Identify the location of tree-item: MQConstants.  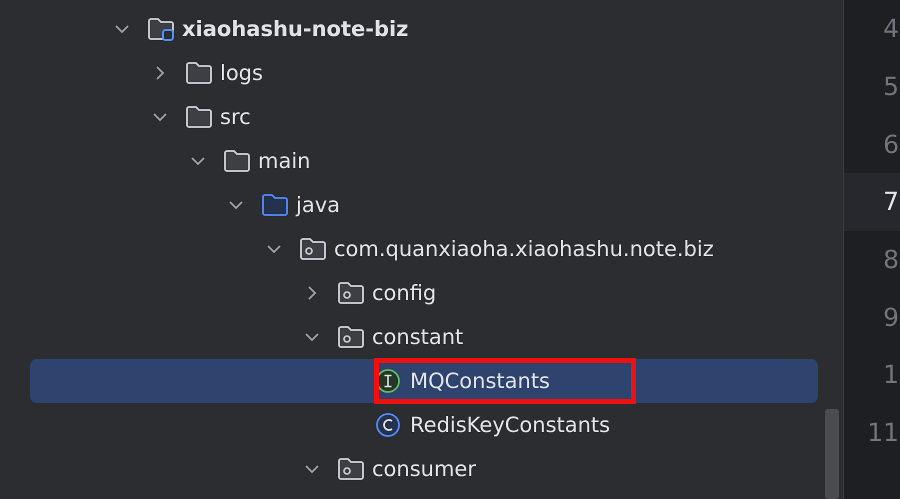
(424, 381).